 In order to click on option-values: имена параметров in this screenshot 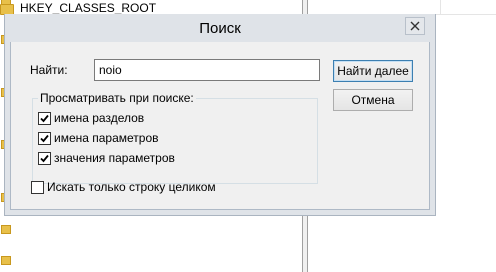, I will do `click(98, 138)`.